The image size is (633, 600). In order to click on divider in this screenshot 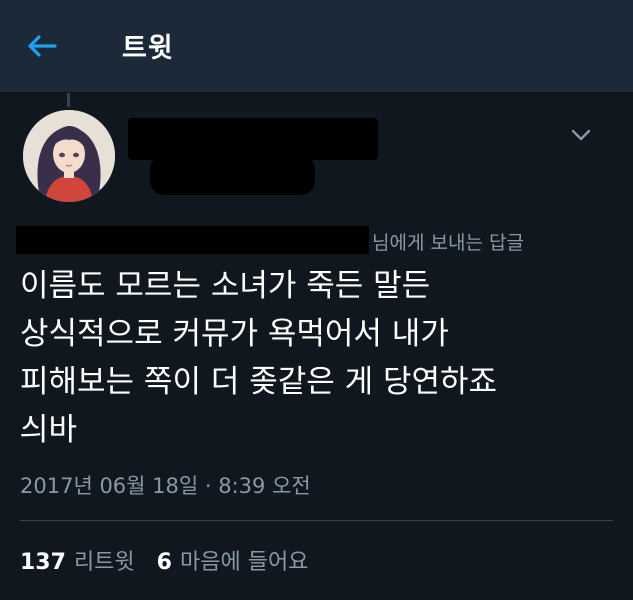, I will do `click(316, 520)`.